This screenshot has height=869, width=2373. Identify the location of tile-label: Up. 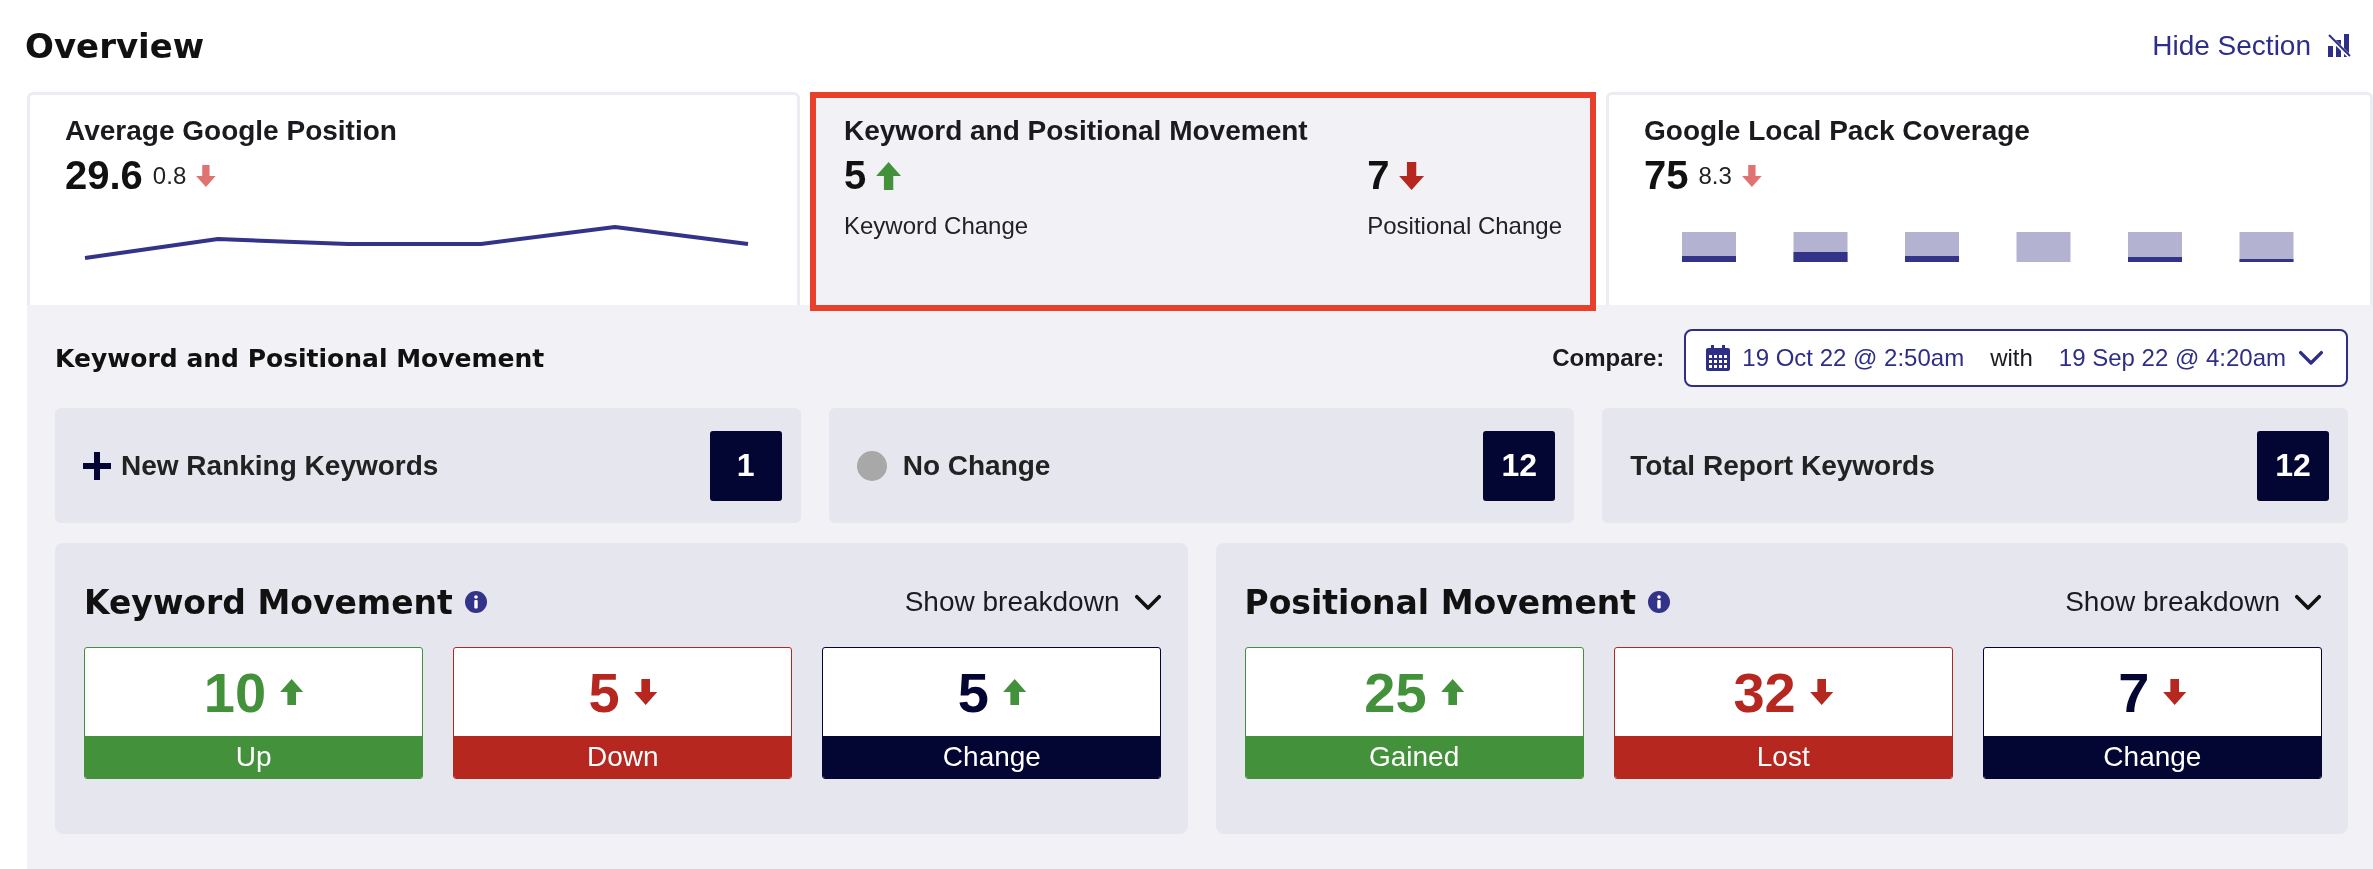
(254, 757).